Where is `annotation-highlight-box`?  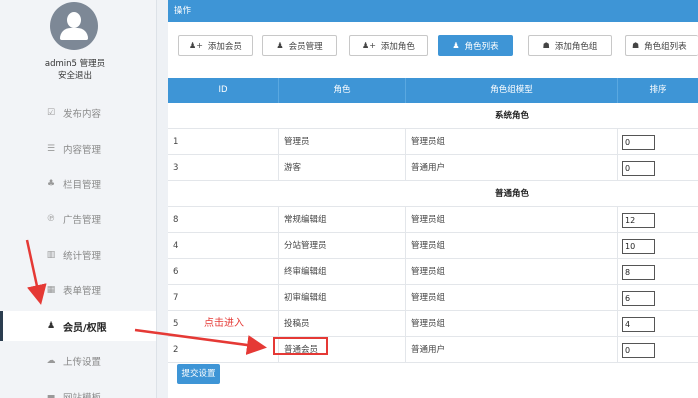 annotation-highlight-box is located at coordinates (300, 346).